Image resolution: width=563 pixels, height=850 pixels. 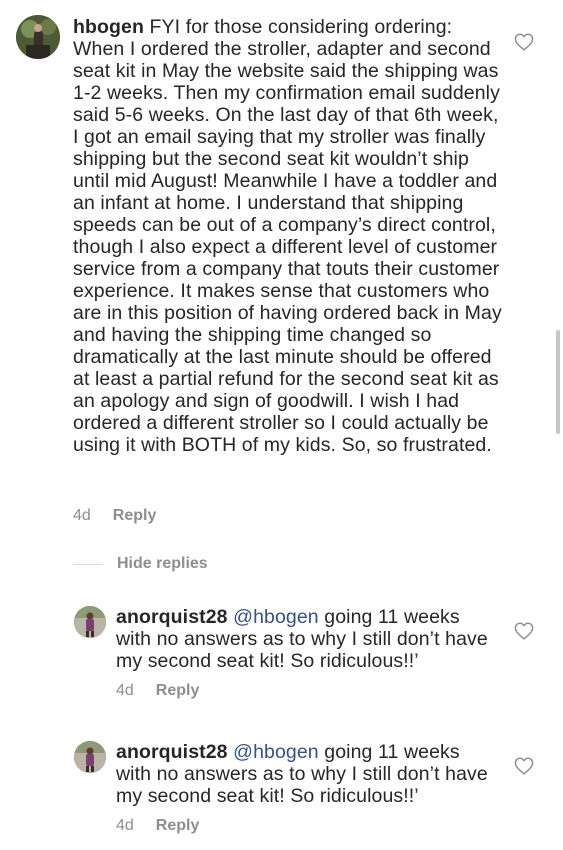 I want to click on comment-timestamp: 4d, so click(x=82, y=515).